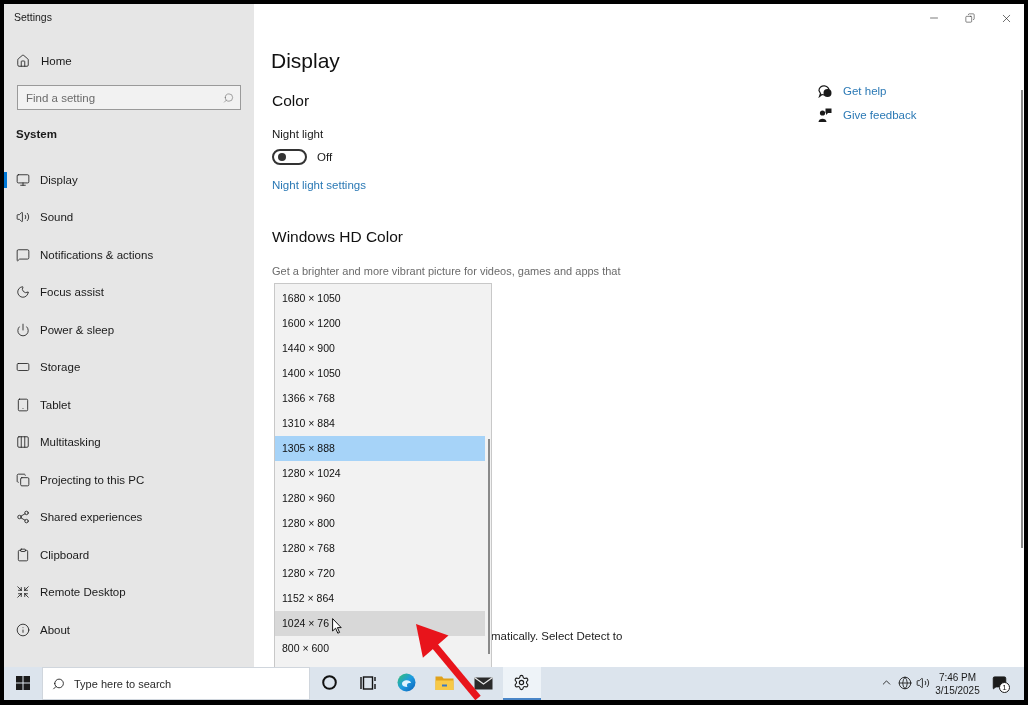  Describe the element at coordinates (380, 298) in the screenshot. I see `dropdown-option: 1680 × 1050` at that location.